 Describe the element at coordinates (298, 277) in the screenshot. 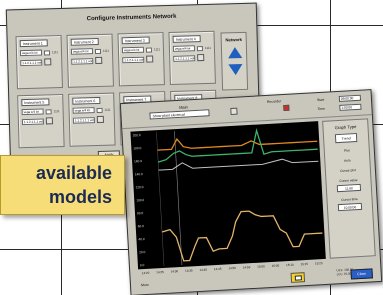

I see `print-button` at that location.